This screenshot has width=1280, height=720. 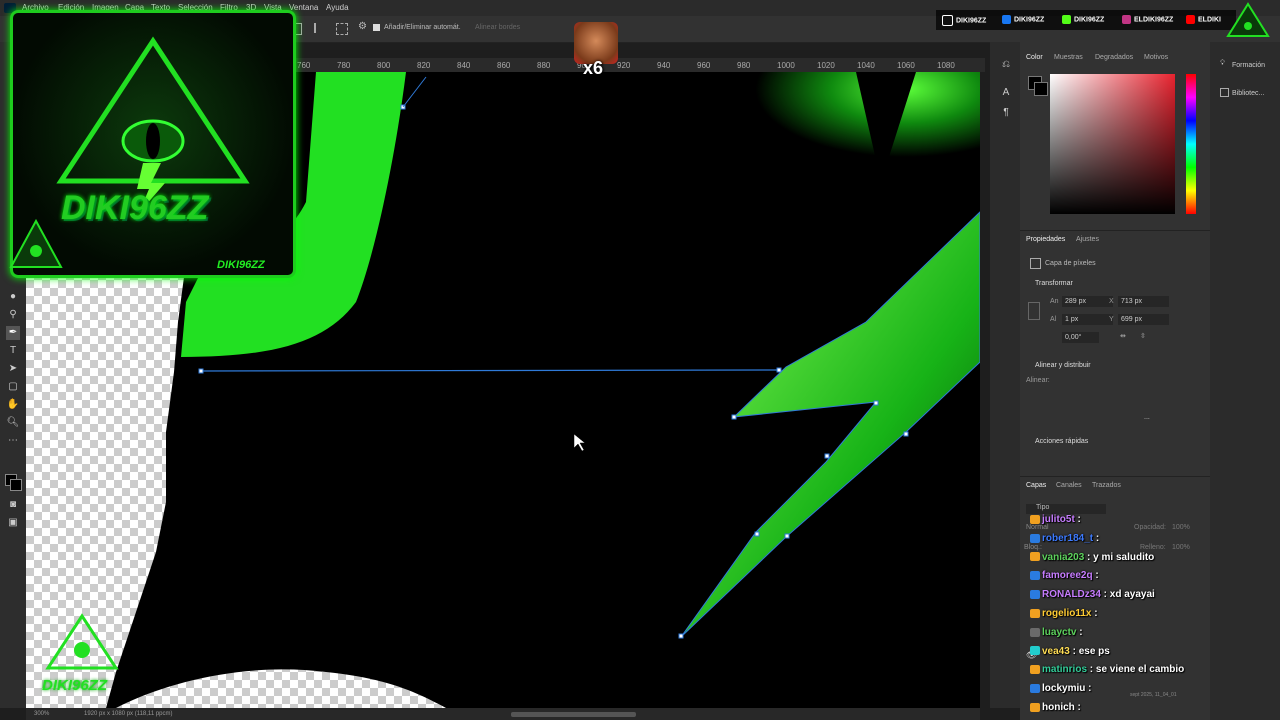 What do you see at coordinates (504, 65) in the screenshot?
I see `ruler-tick-label: 860` at bounding box center [504, 65].